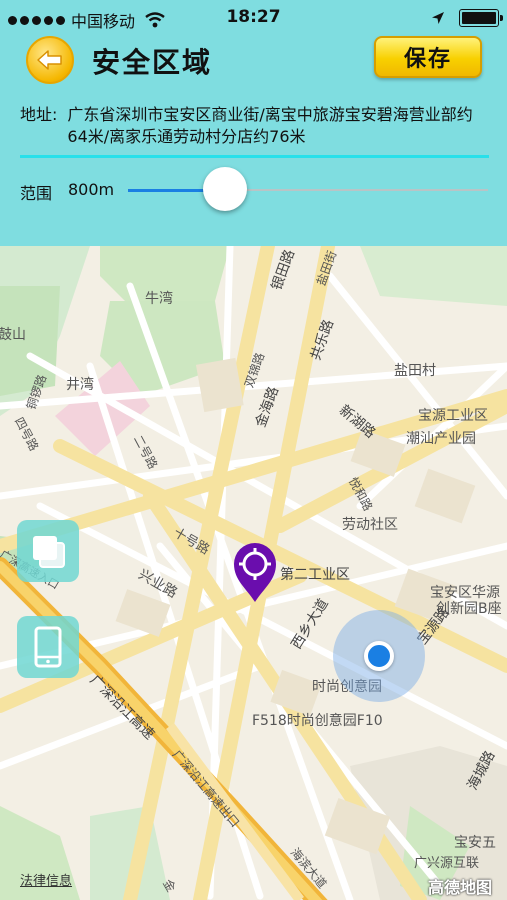 The image size is (507, 900). I want to click on map-label: 潮汕产业园, so click(441, 439).